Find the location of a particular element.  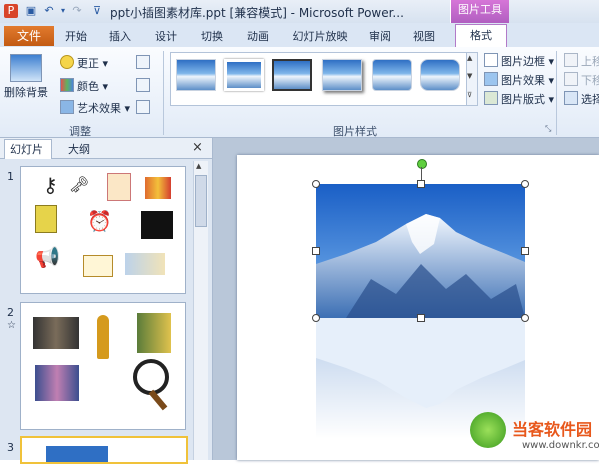

tab-insert: 插入 is located at coordinates (120, 36).